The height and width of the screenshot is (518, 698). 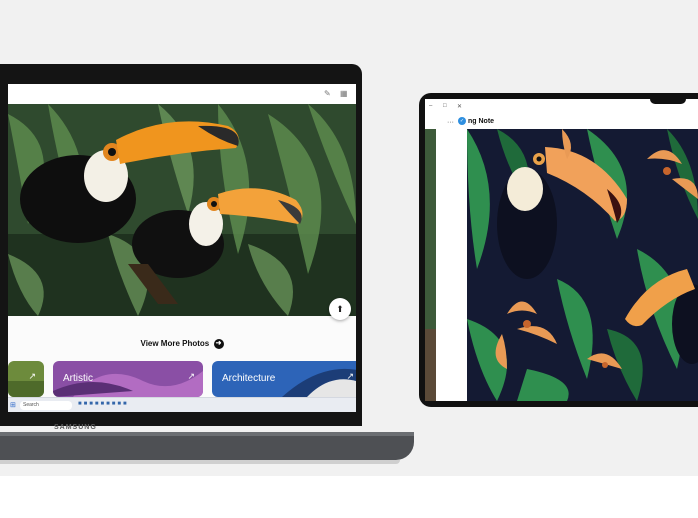 What do you see at coordinates (182, 94) in the screenshot?
I see `browser-toolbar: ✎ ▦` at bounding box center [182, 94].